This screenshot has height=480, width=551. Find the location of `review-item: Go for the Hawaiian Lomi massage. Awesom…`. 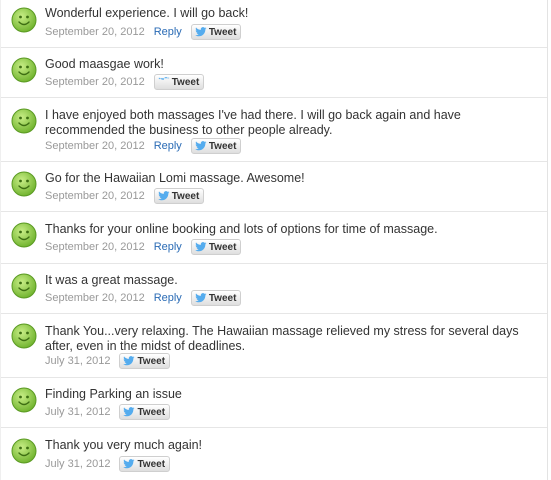

review-item: Go for the Hawaiian Lomi massage. Awesom… is located at coordinates (274, 187).